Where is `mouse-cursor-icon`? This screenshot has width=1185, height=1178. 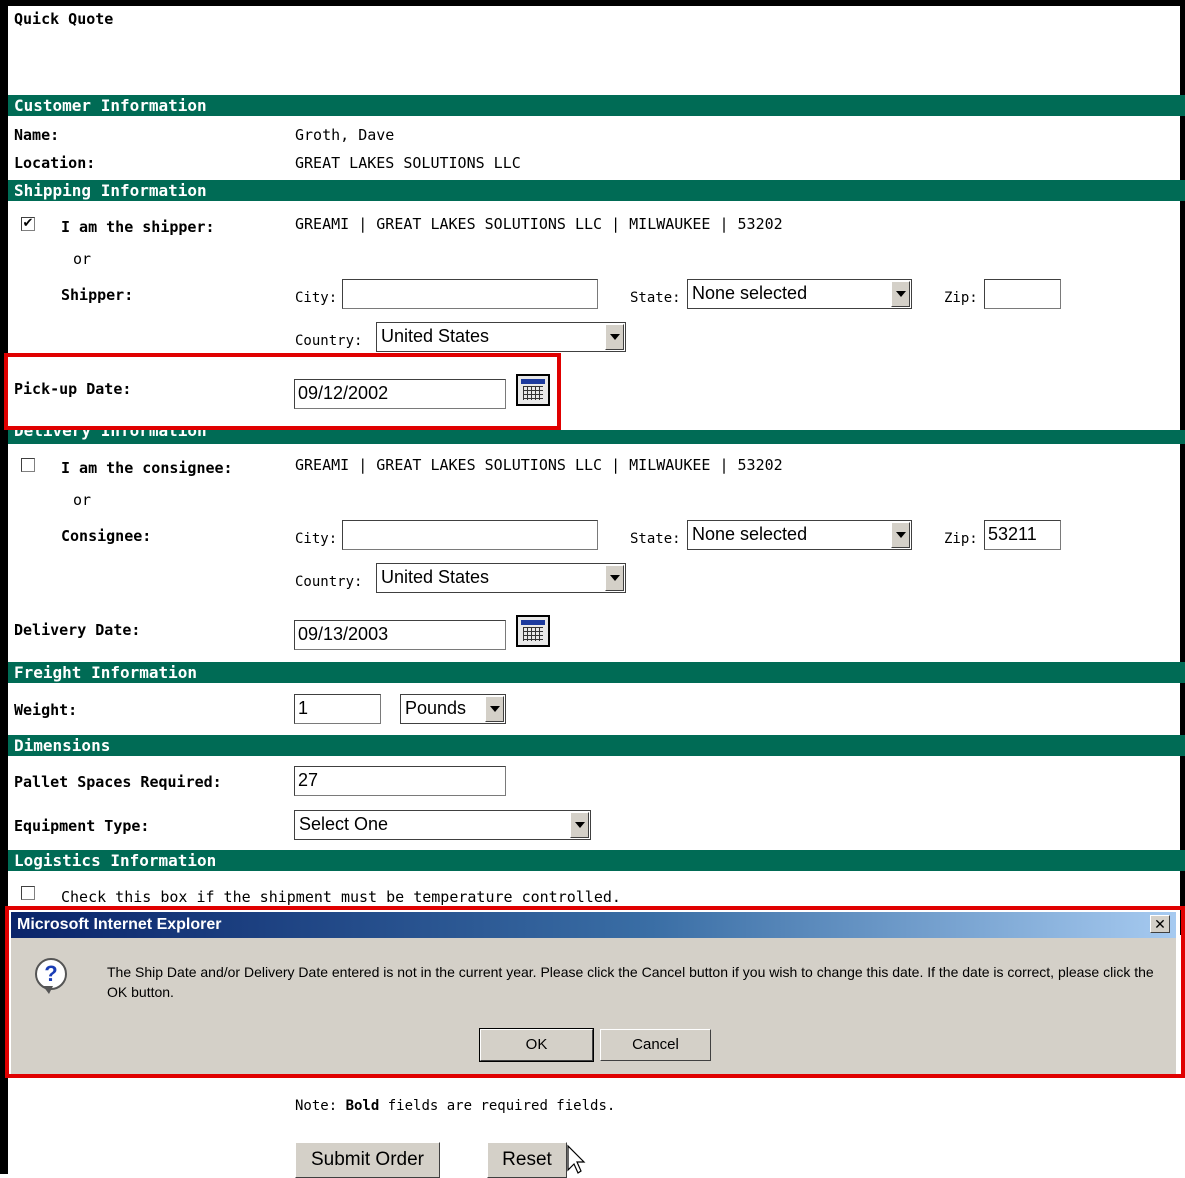
mouse-cursor-icon is located at coordinates (576, 1159).